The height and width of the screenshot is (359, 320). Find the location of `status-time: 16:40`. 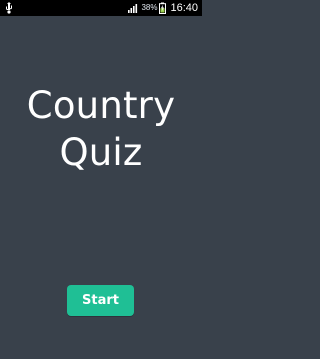

status-time: 16:40 is located at coordinates (184, 8).